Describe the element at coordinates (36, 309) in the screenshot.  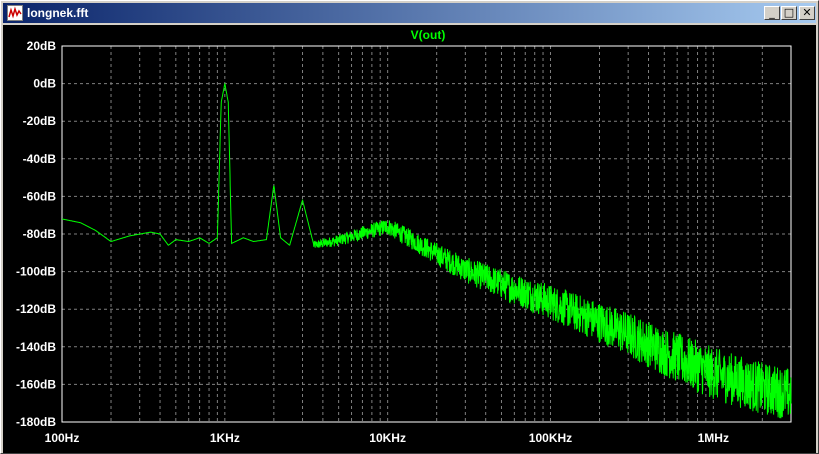
I see `y-tick-label: -120dB` at that location.